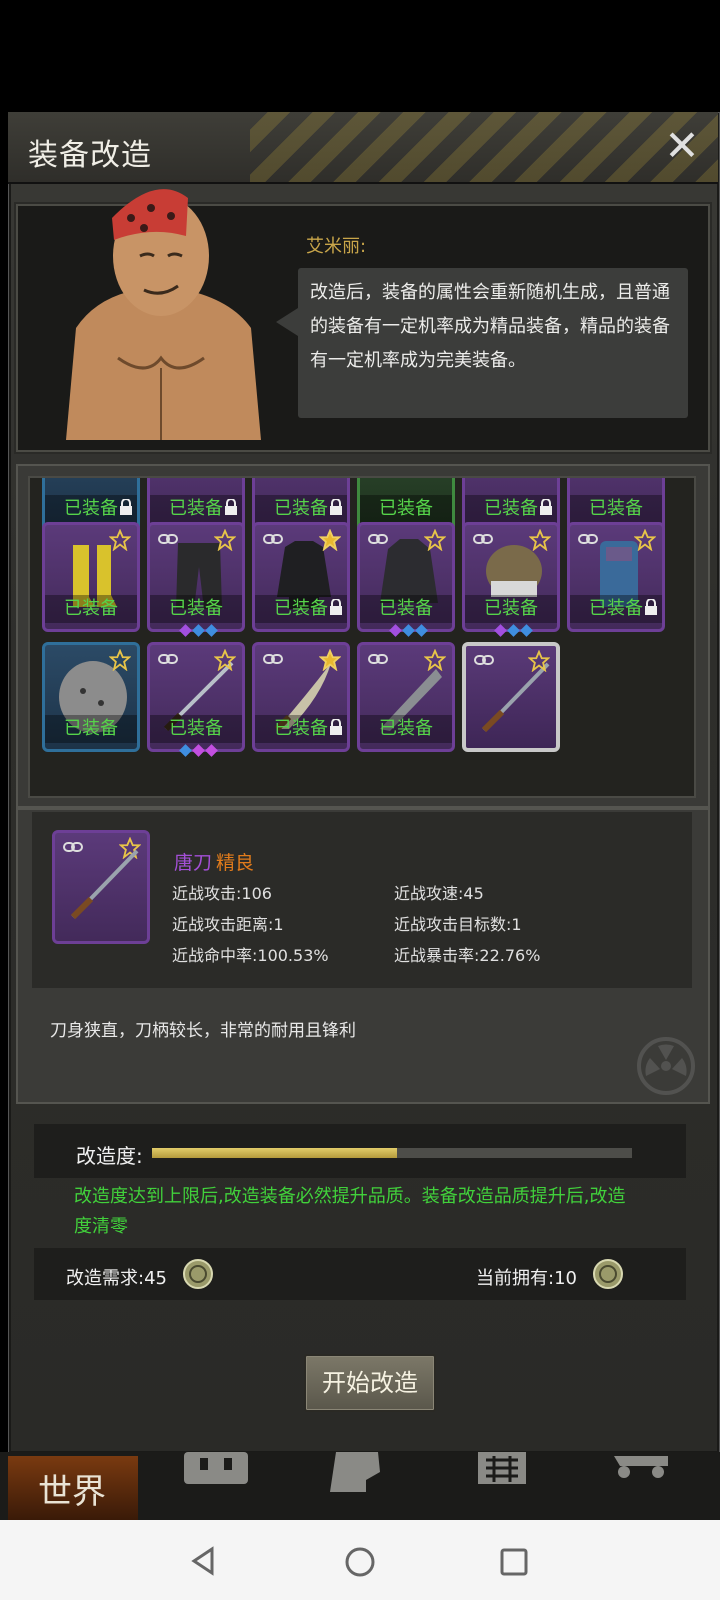  What do you see at coordinates (526, 1278) in the screenshot?
I see `owned-label: 当前拥有:10` at bounding box center [526, 1278].